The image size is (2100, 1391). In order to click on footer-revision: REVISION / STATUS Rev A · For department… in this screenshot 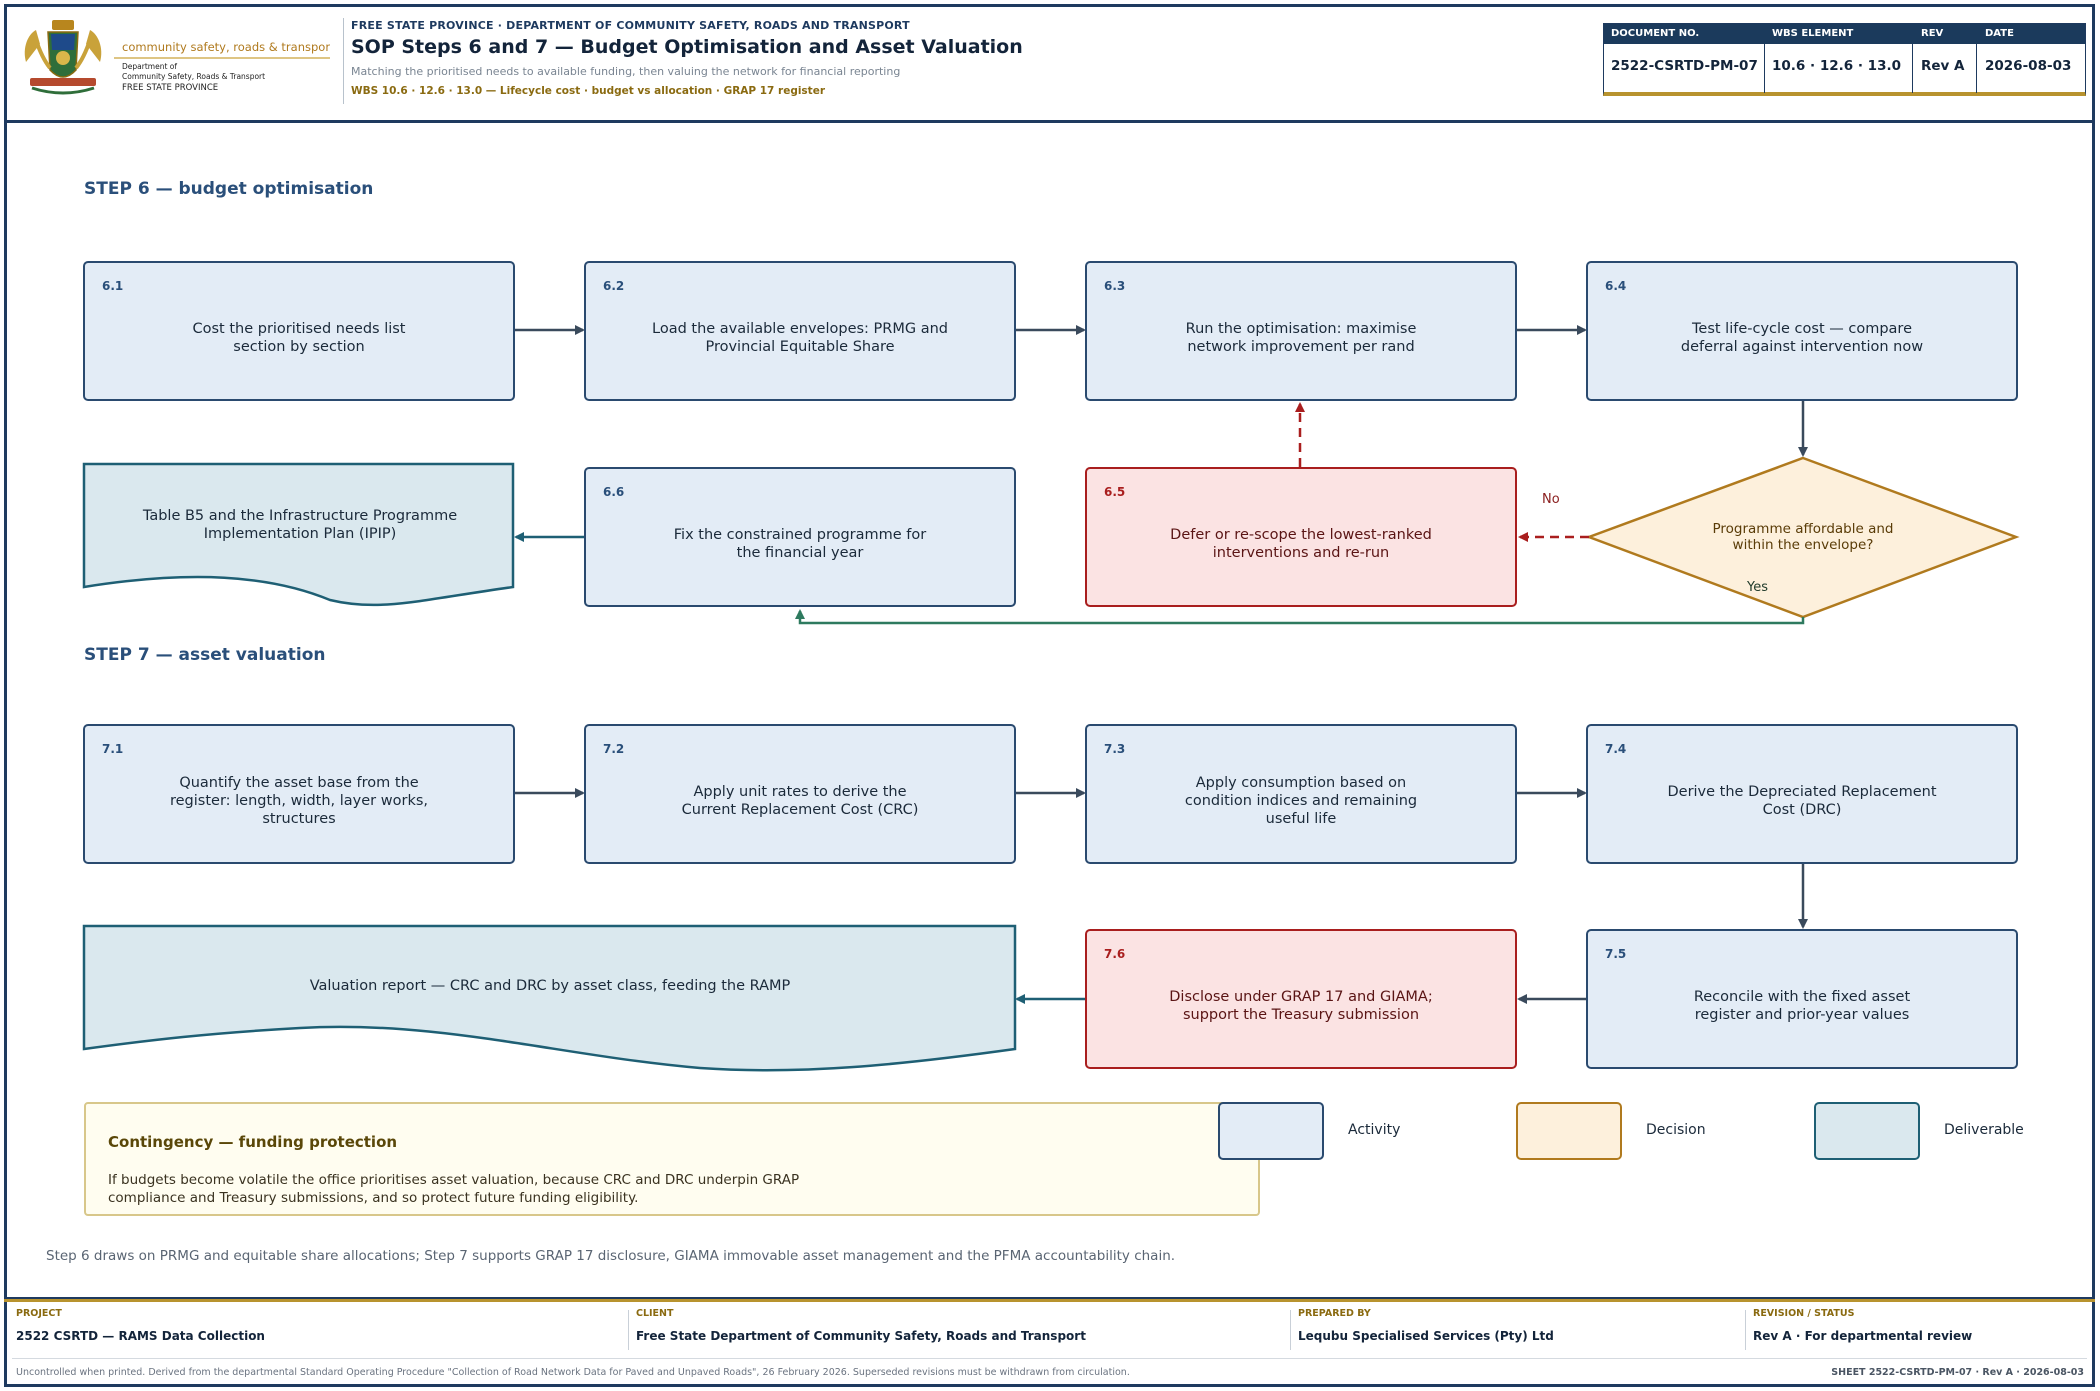, I will do `click(1862, 1330)`.